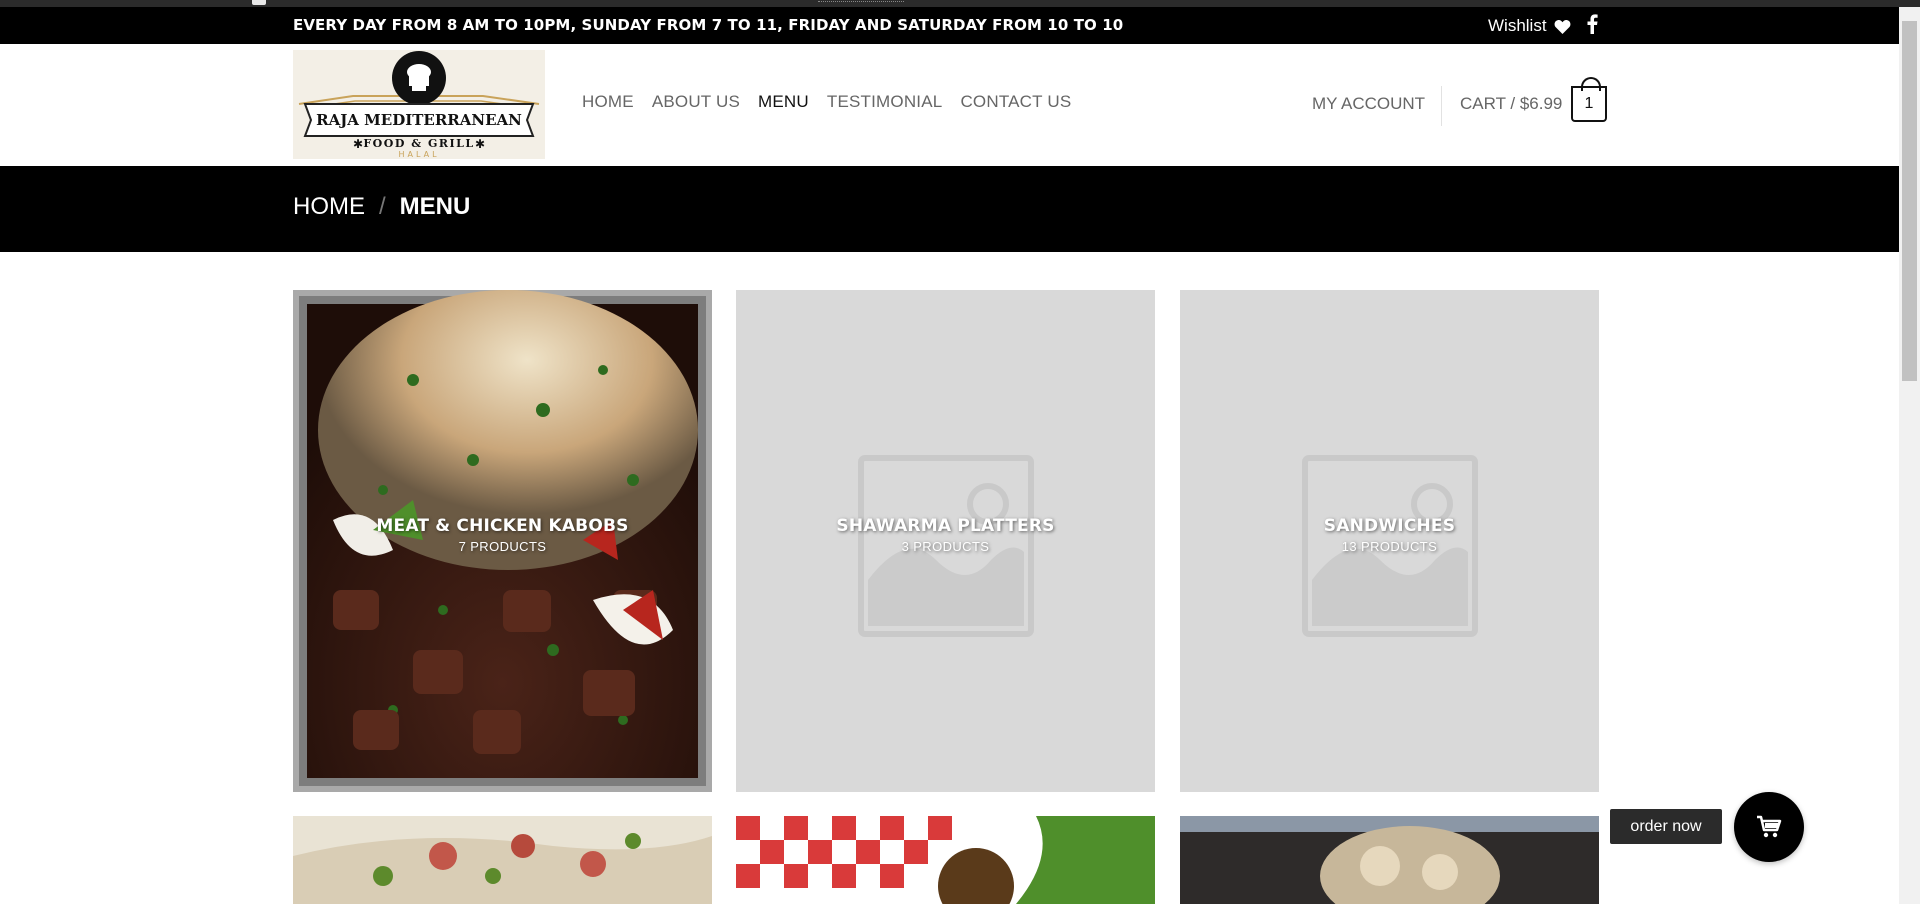 The image size is (1920, 904). What do you see at coordinates (945, 546) in the screenshot?
I see `category-count: 3 PRODUCTS` at bounding box center [945, 546].